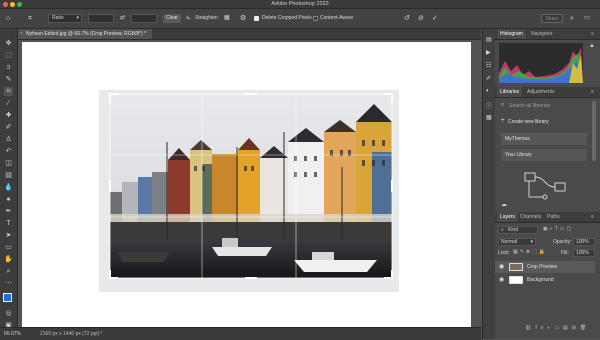 This screenshot has height=340, width=600. What do you see at coordinates (594, 131) in the screenshot?
I see `libraries-scrollbar` at bounding box center [594, 131].